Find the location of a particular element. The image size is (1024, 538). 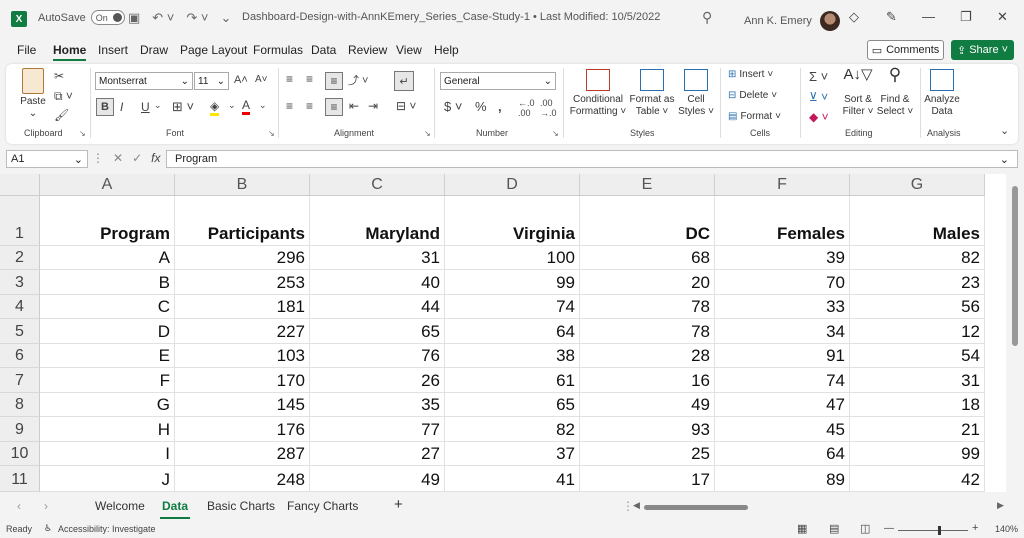

table-cell: 20 is located at coordinates (647, 282).